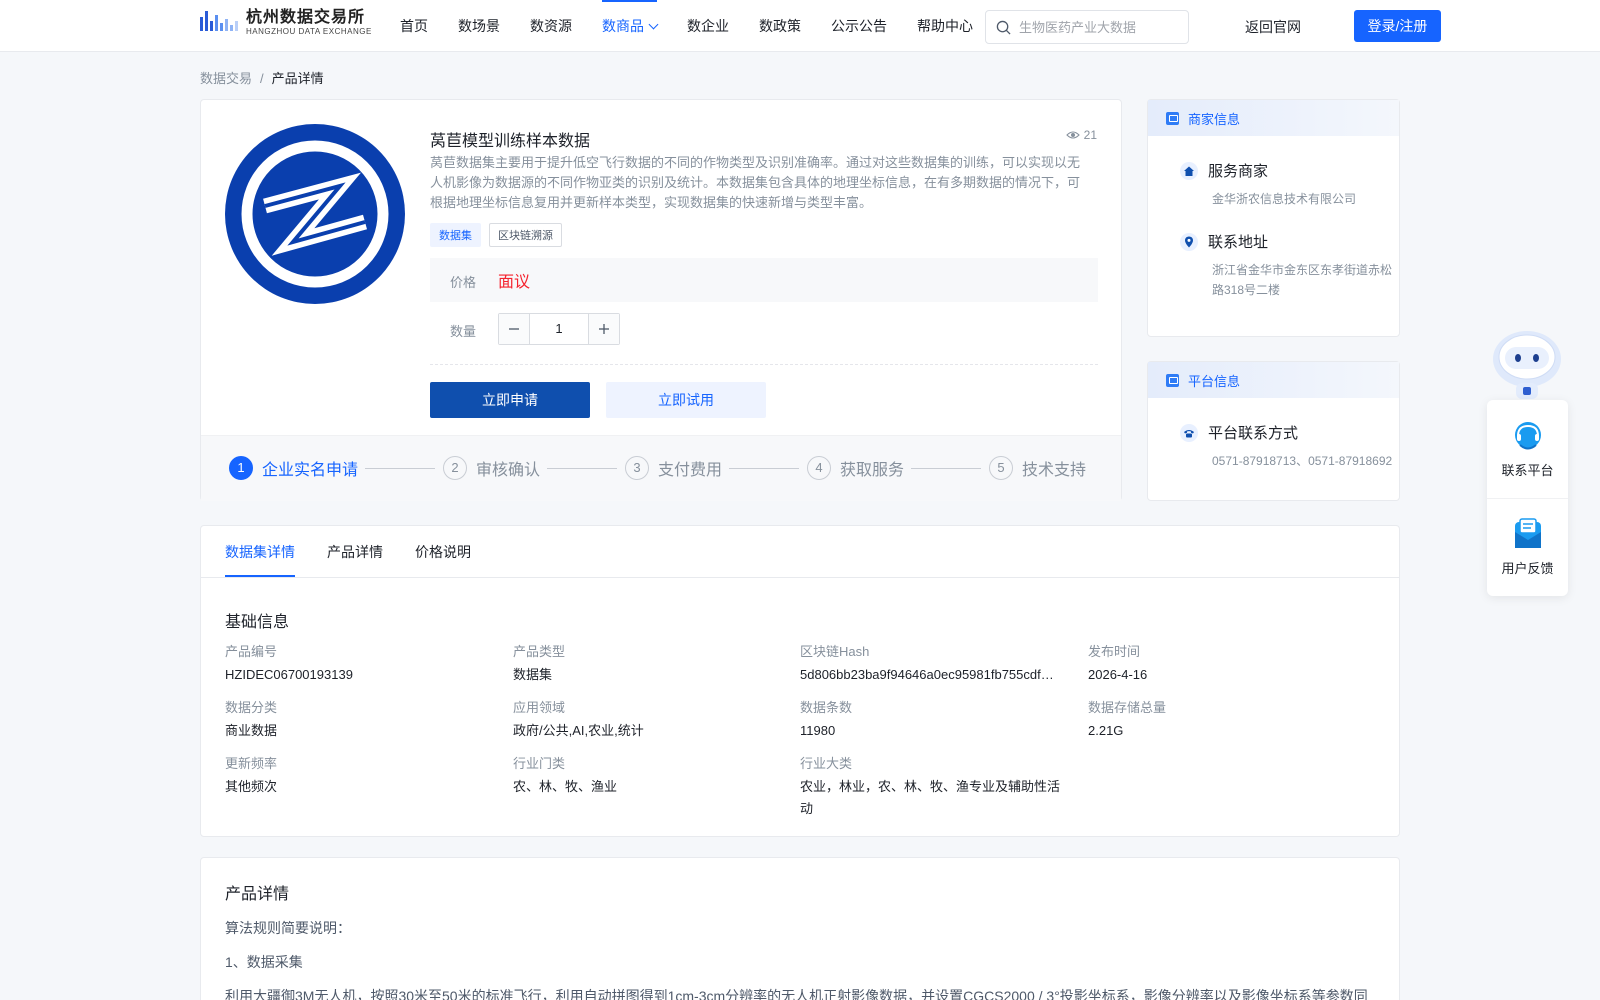 Image resolution: width=1600 pixels, height=1000 pixels. I want to click on chevron-down-icon, so click(653, 24).